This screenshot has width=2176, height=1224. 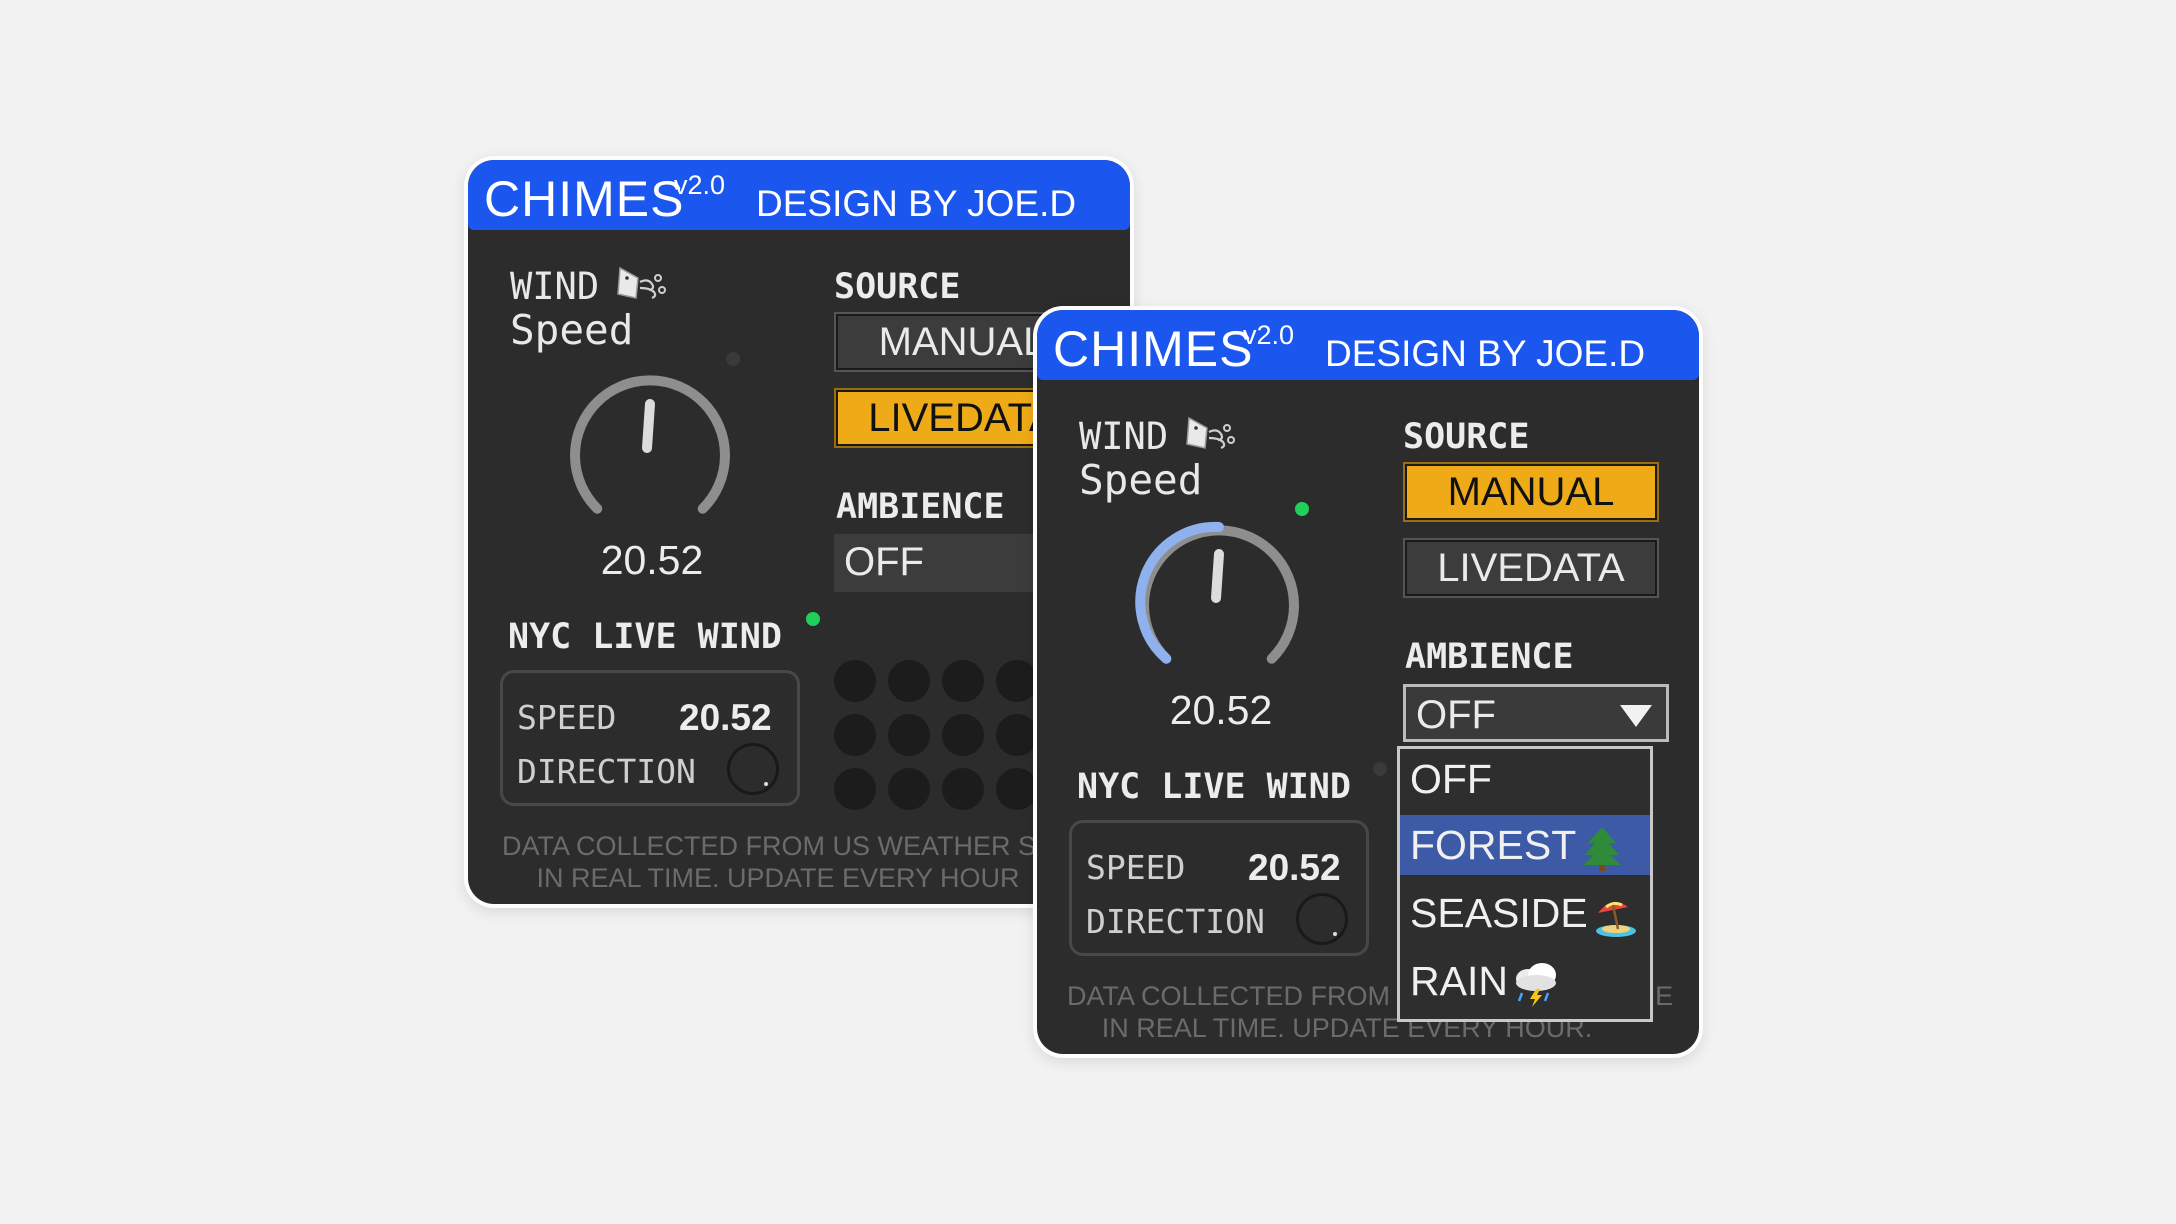 I want to click on option-label: FOREST, so click(x=1493, y=845).